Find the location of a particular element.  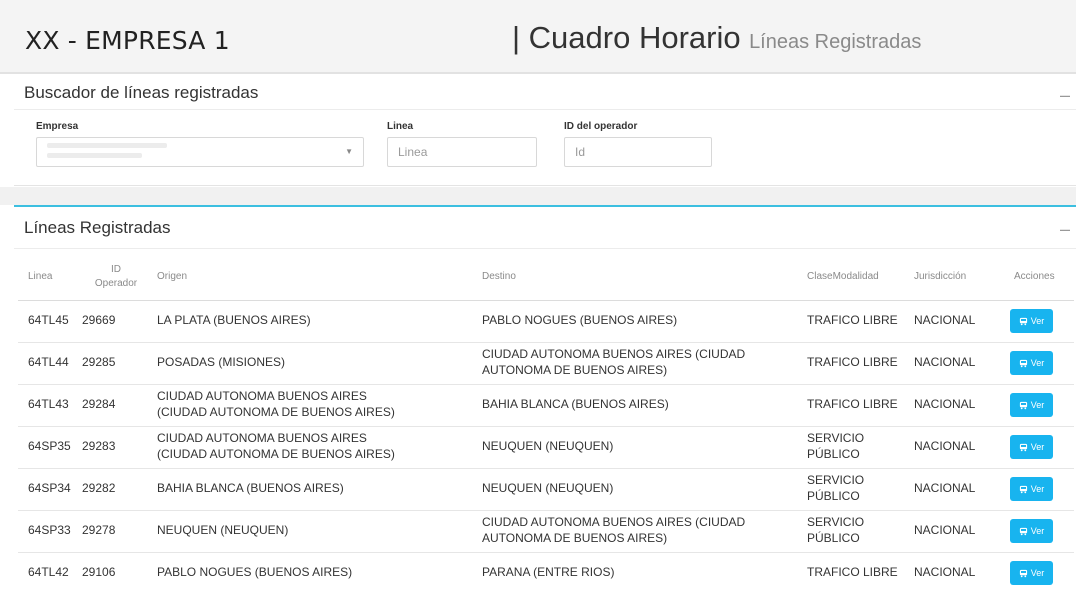

column-header-id-operador: ID Operador is located at coordinates (116, 277).